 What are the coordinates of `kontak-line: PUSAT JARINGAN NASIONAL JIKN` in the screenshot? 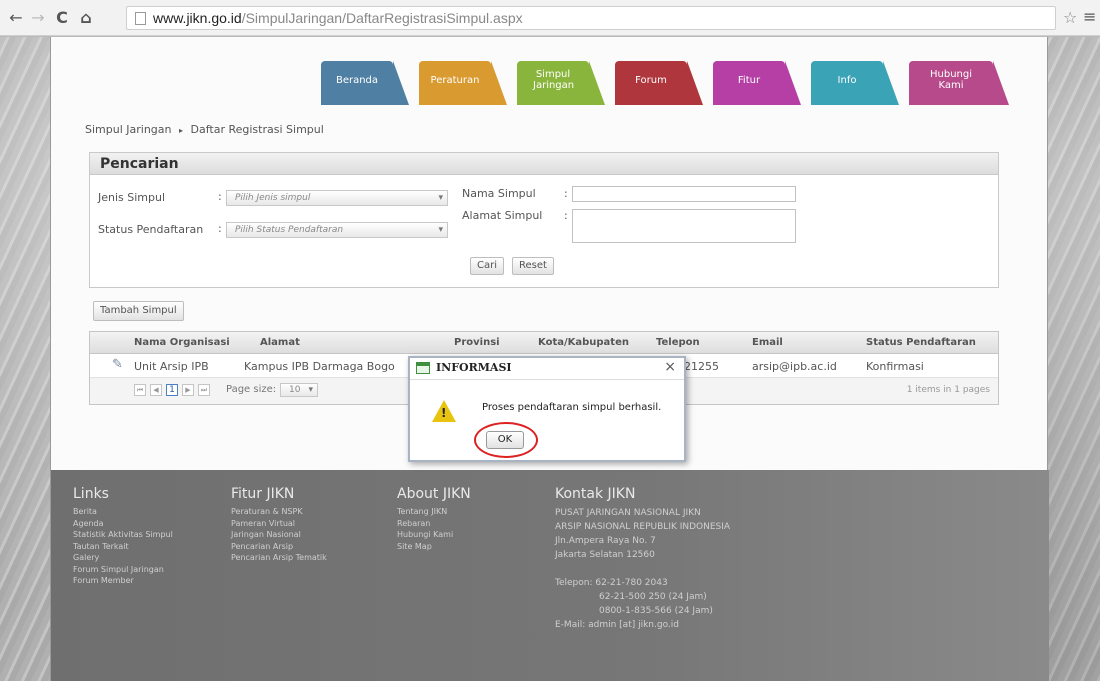 It's located at (628, 513).